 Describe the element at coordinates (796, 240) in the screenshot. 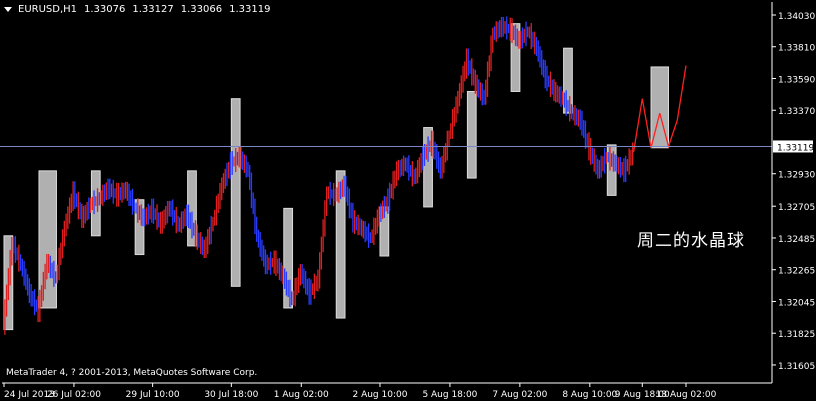

I see `y-tick-label: 1.32485` at that location.